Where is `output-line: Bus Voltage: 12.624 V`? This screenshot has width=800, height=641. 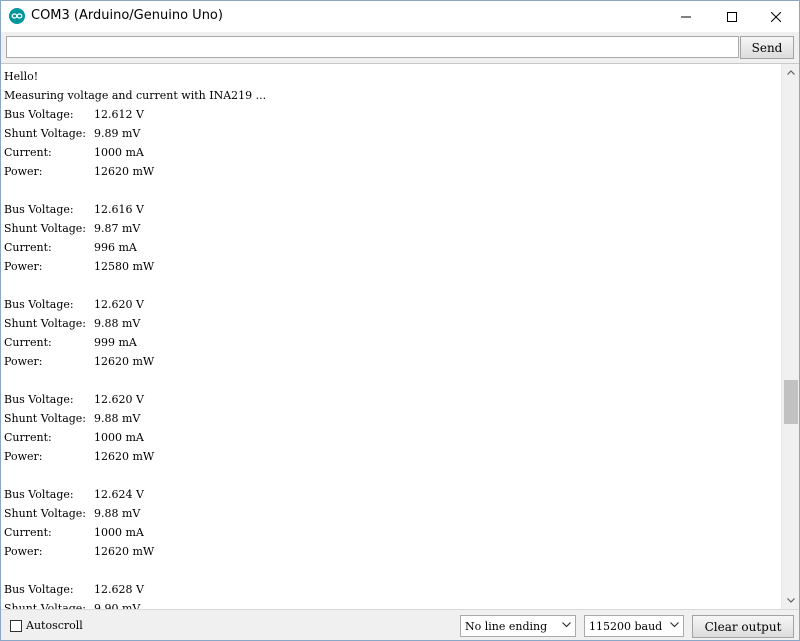
output-line: Bus Voltage: 12.624 V is located at coordinates (391, 494).